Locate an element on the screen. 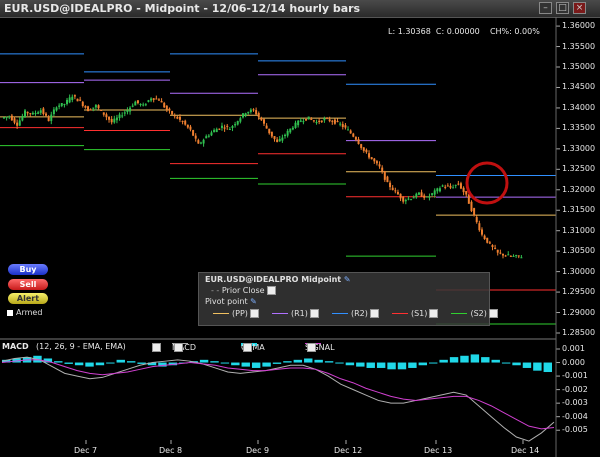  price-tick-label: 1.31500 is located at coordinates (579, 210).